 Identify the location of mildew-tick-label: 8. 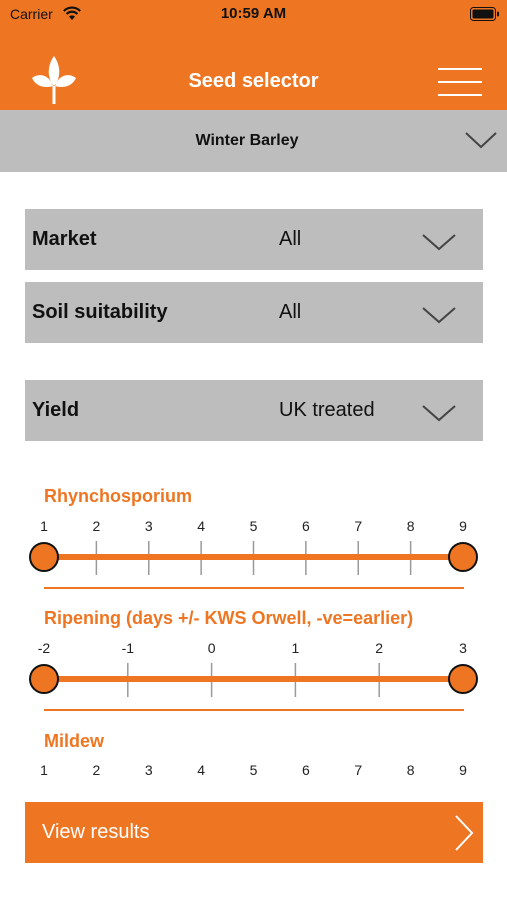
(410, 770).